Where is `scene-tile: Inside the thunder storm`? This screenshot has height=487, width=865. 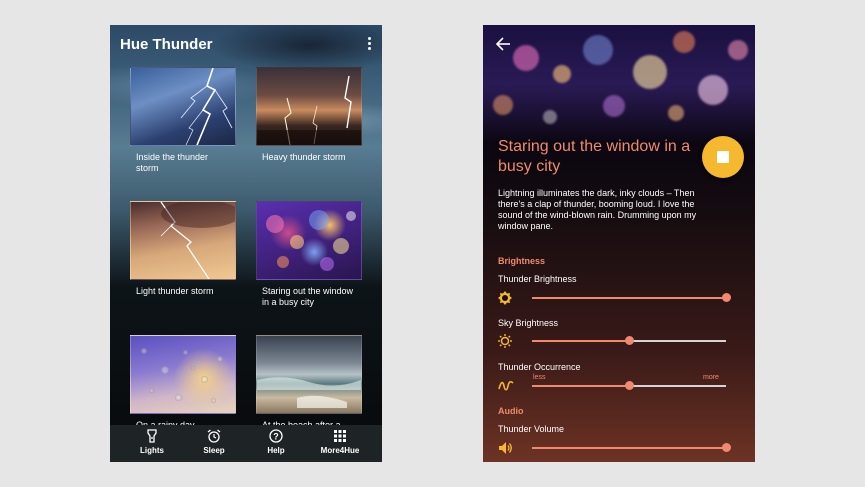 scene-tile: Inside the thunder storm is located at coordinates (183, 120).